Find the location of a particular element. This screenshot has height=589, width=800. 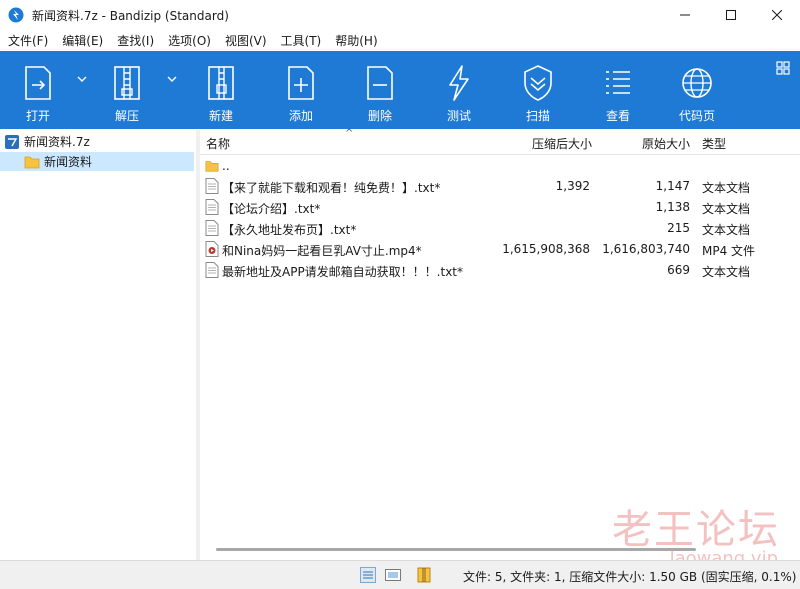

menu-options: 选项(O) is located at coordinates (189, 40).